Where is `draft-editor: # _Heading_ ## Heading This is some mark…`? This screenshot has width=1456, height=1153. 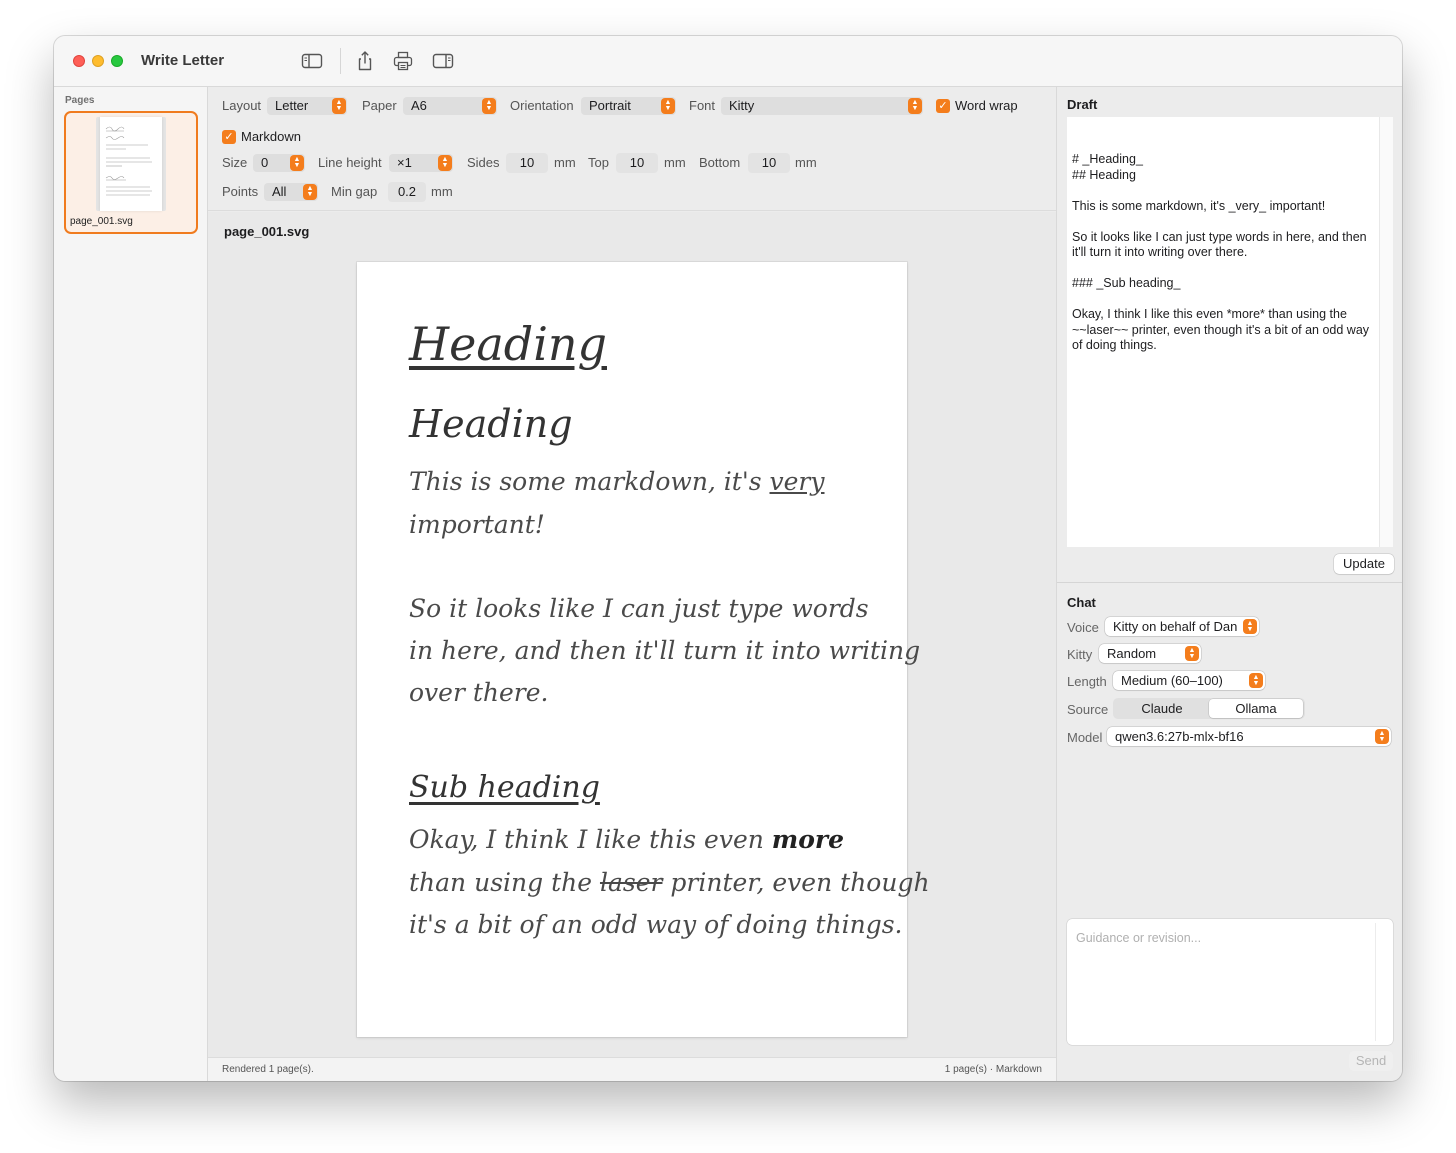 draft-editor: # _Heading_ ## Heading This is some mark… is located at coordinates (1230, 332).